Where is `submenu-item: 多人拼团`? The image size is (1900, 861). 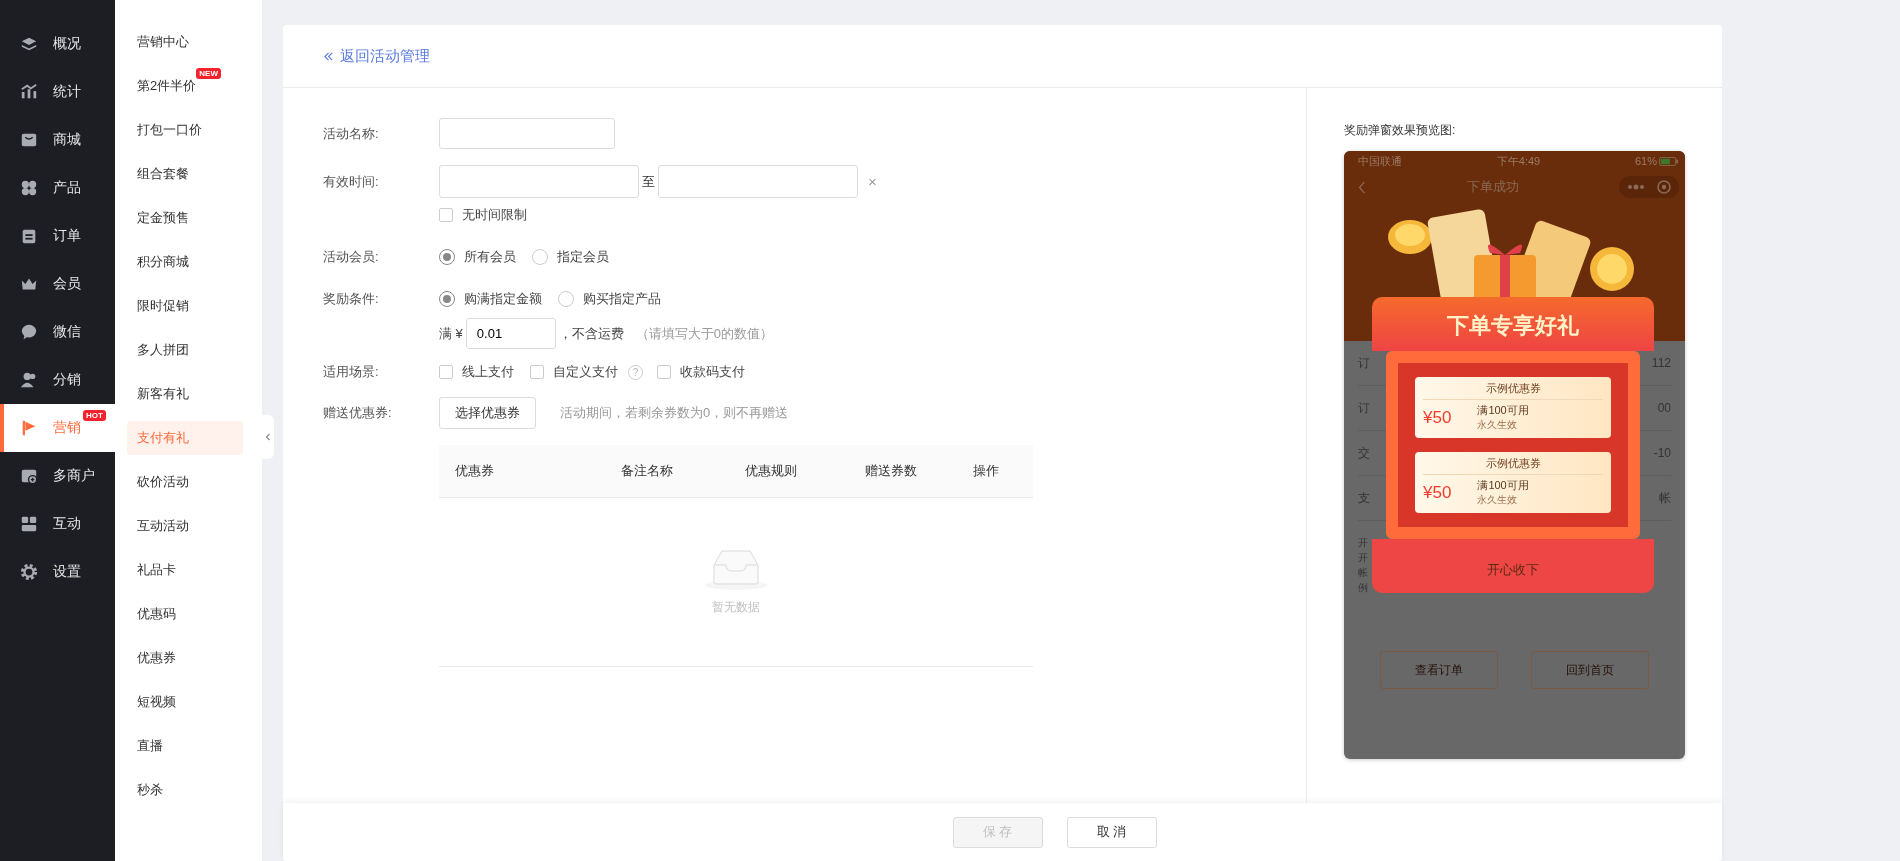
submenu-item: 多人拼团 is located at coordinates (174, 350).